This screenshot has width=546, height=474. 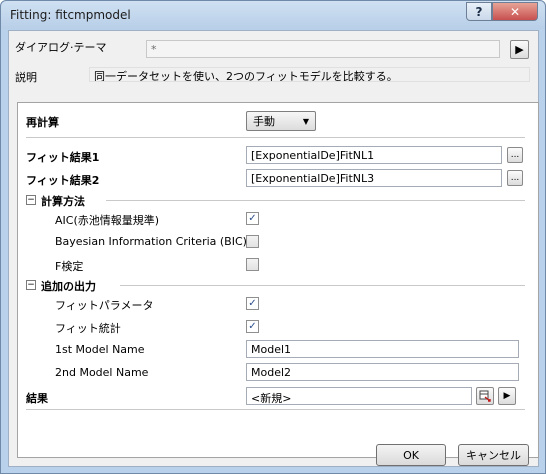 I want to click on model2-label: 2nd Model Name, so click(x=102, y=372).